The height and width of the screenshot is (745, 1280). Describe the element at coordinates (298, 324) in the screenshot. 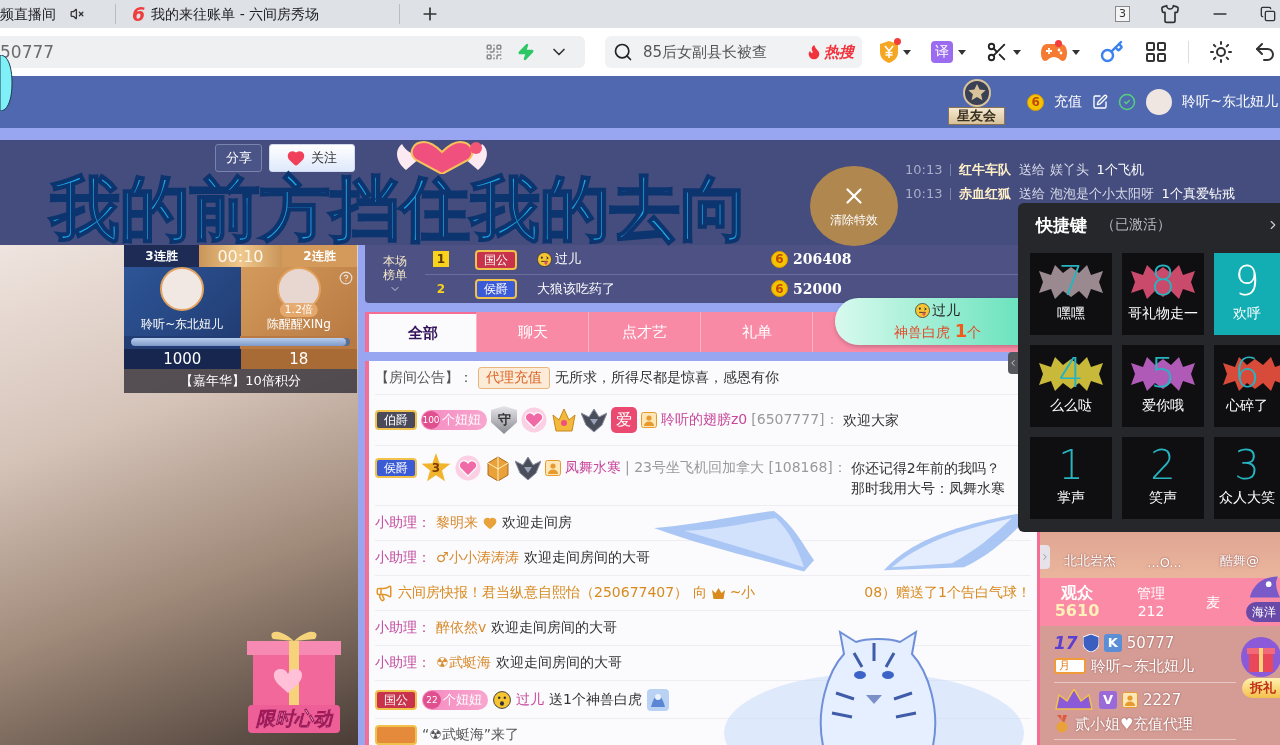

I see `streamer-name: 陈醒醒XINg` at that location.